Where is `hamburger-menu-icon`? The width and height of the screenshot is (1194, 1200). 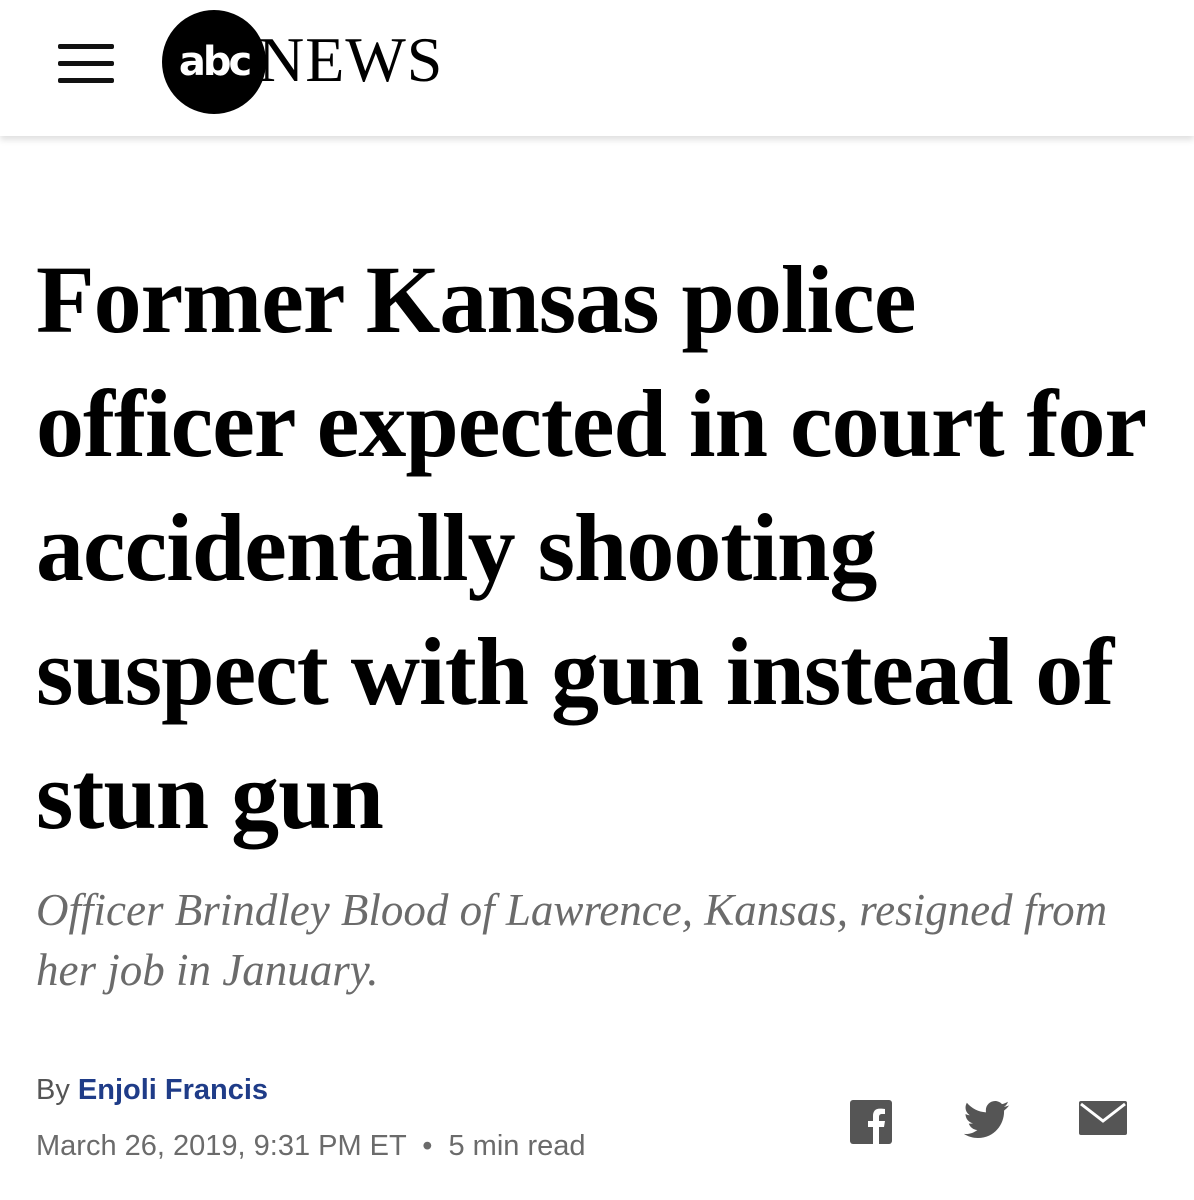
hamburger-menu-icon is located at coordinates (86, 64).